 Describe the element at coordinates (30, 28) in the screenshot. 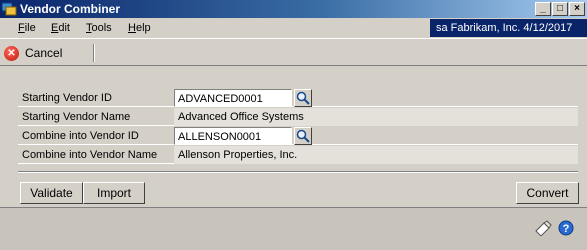

I see `menu-file-rest: ile` at that location.